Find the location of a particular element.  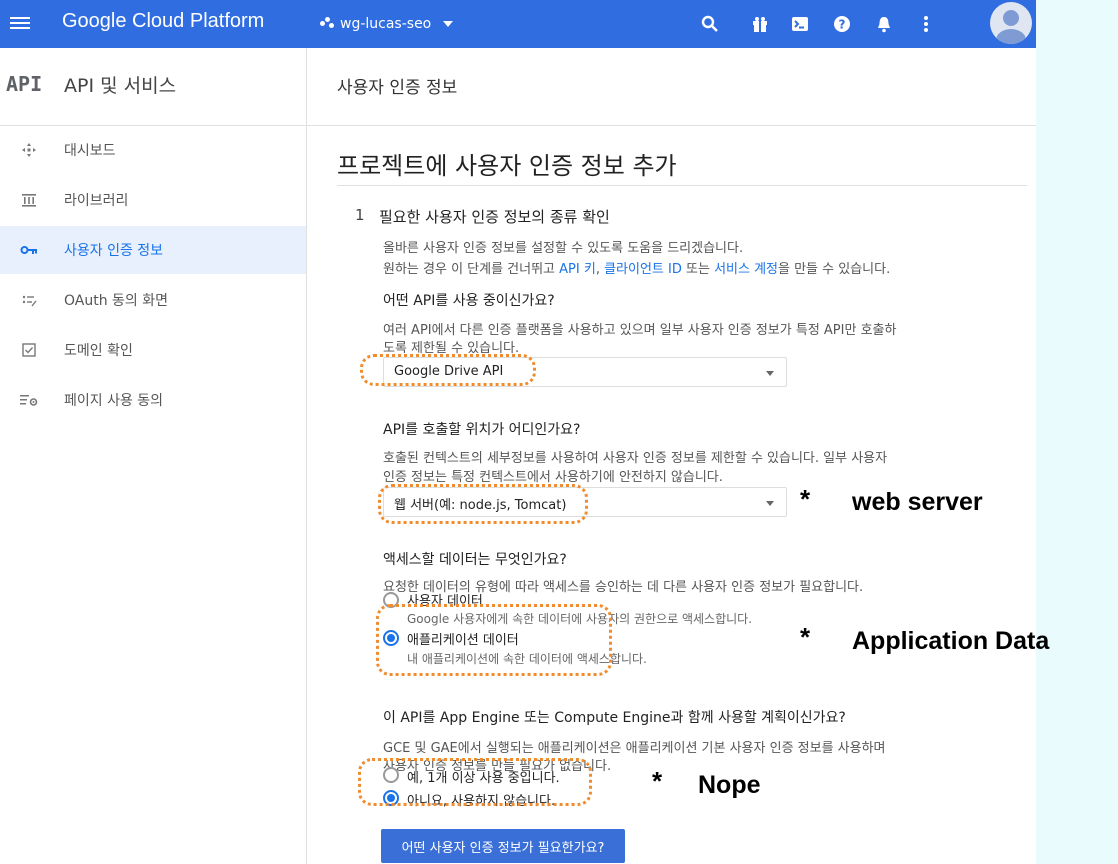

service-header: API API 및 서비스 is located at coordinates (153, 87).